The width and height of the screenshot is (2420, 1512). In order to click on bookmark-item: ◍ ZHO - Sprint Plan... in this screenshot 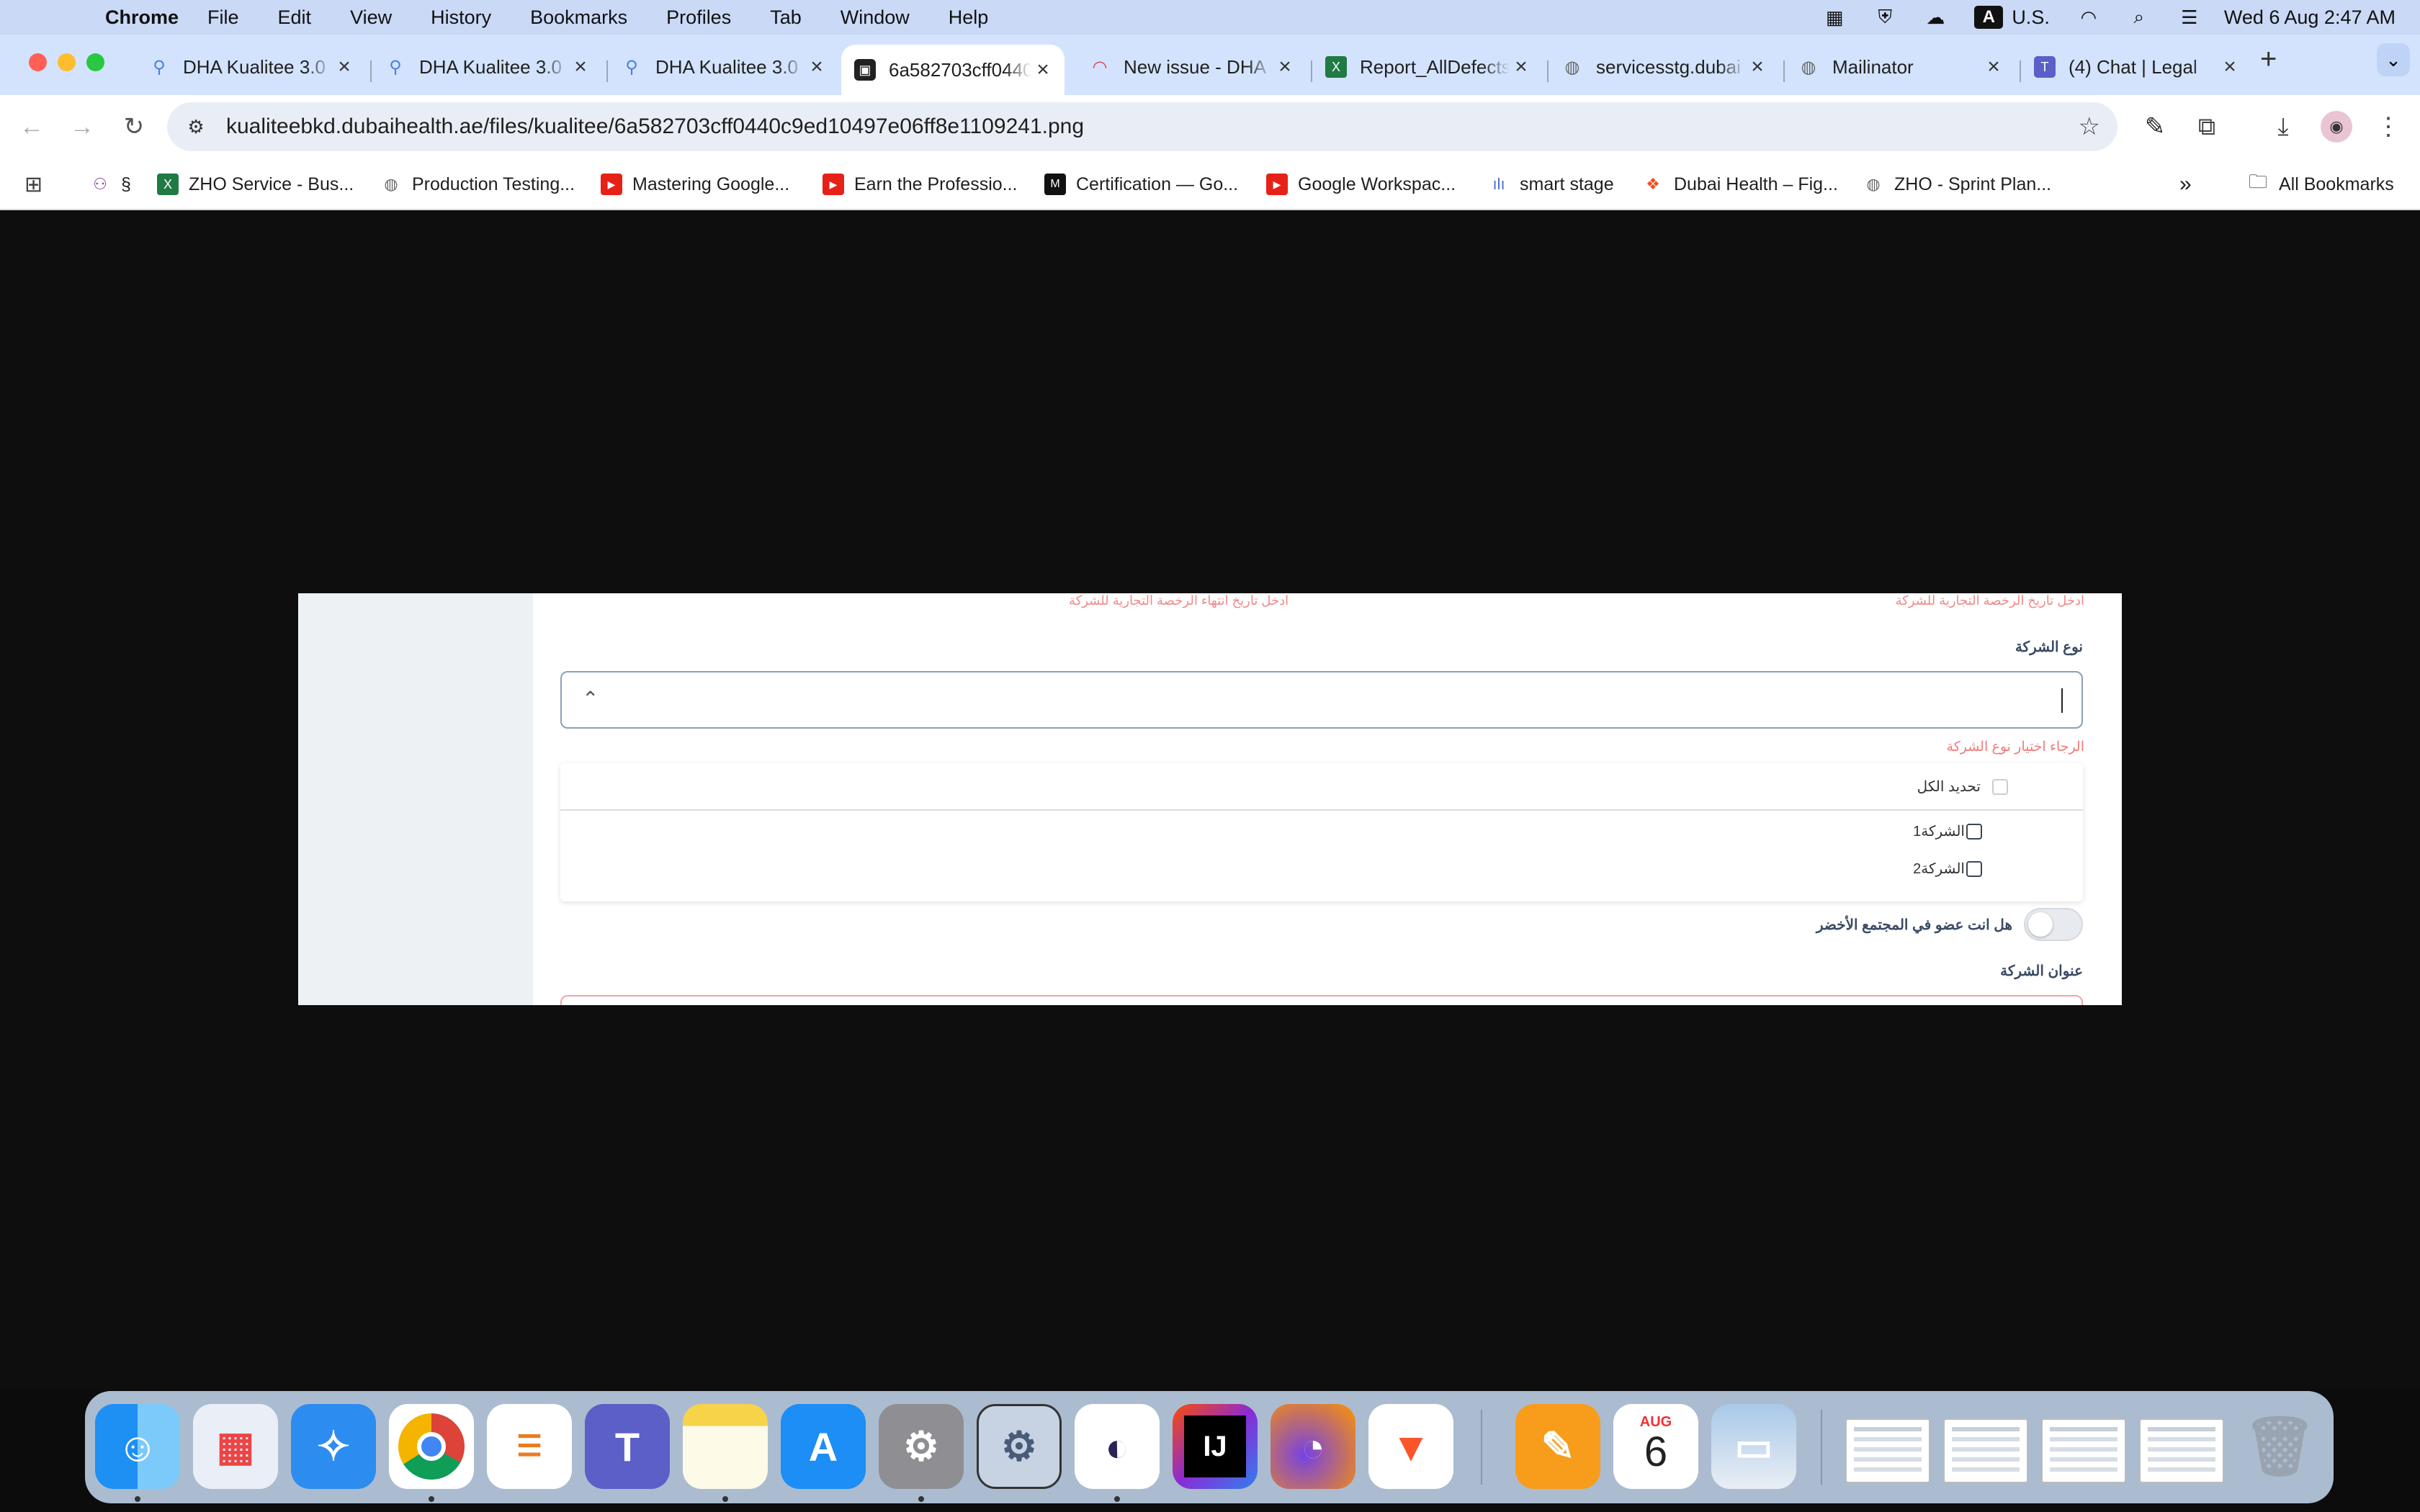, I will do `click(1957, 184)`.